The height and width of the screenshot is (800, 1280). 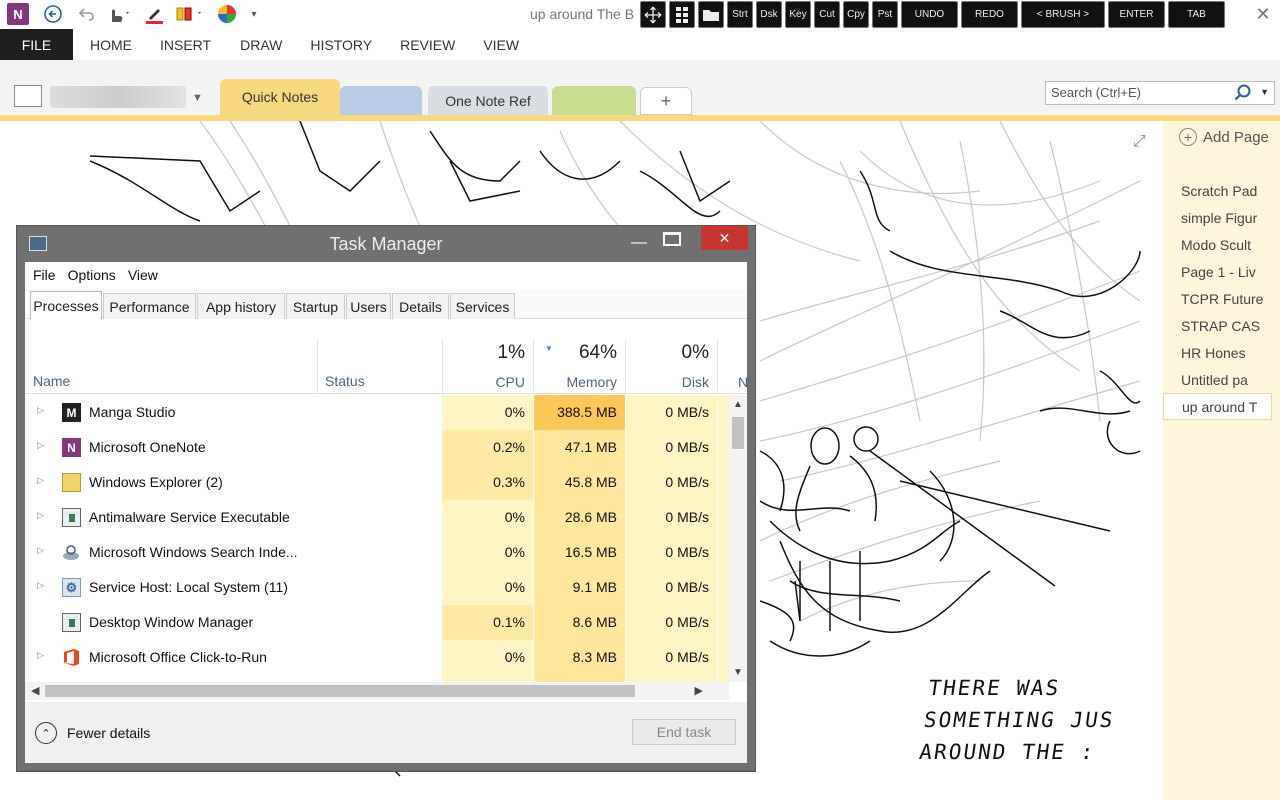 What do you see at coordinates (427, 45) in the screenshot?
I see `tab-review: REVIEW` at bounding box center [427, 45].